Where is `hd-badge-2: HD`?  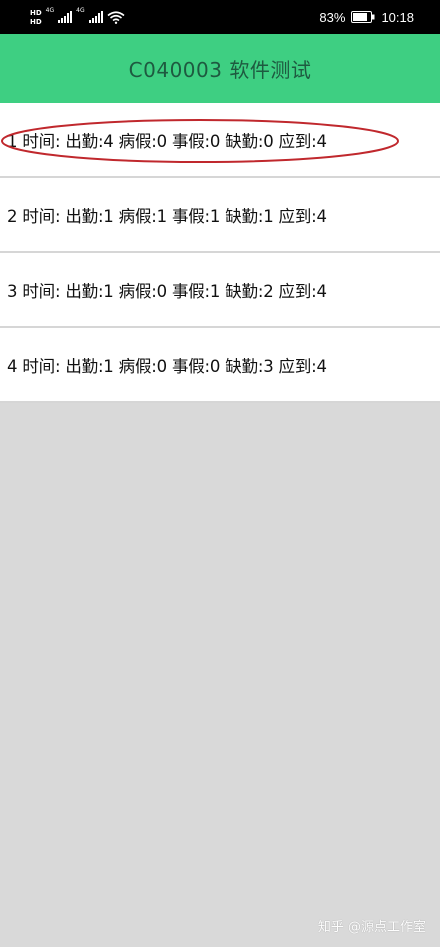 hd-badge-2: HD is located at coordinates (36, 21).